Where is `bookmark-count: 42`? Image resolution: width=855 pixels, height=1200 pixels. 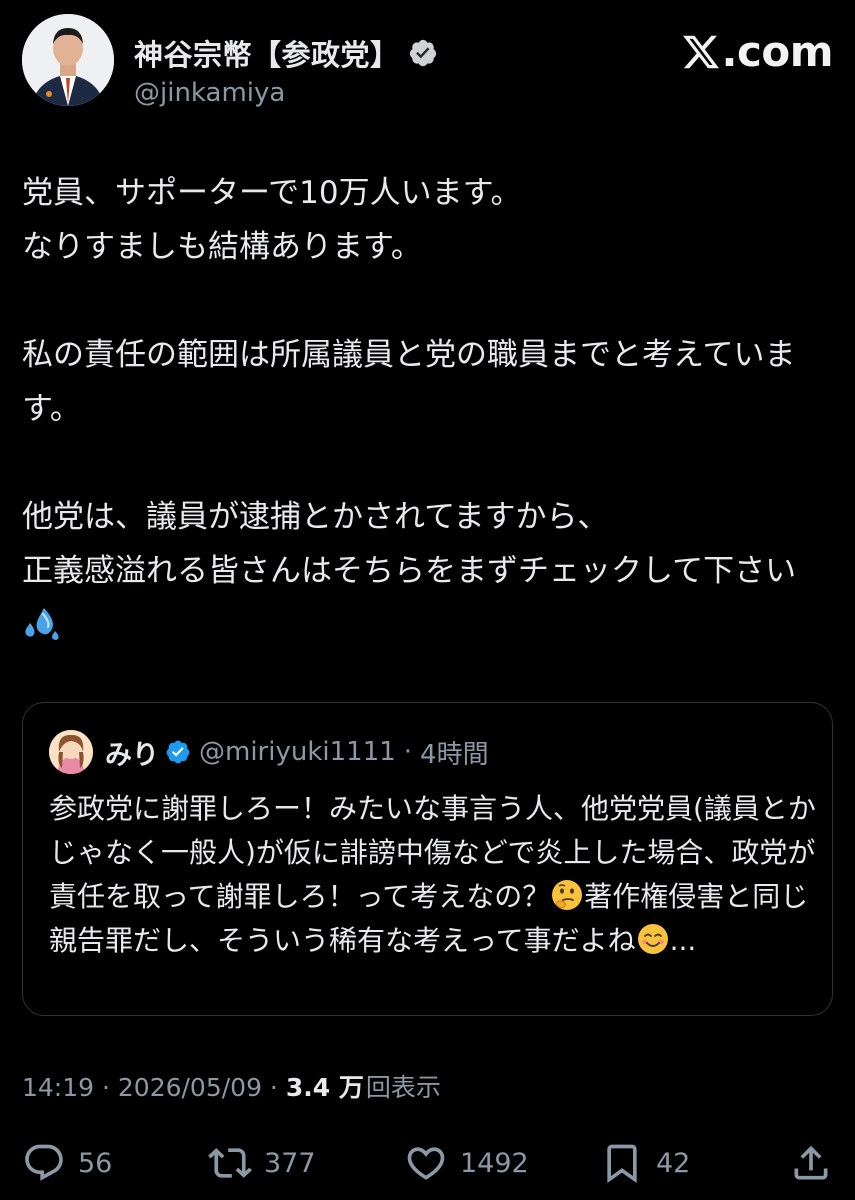 bookmark-count: 42 is located at coordinates (673, 1163).